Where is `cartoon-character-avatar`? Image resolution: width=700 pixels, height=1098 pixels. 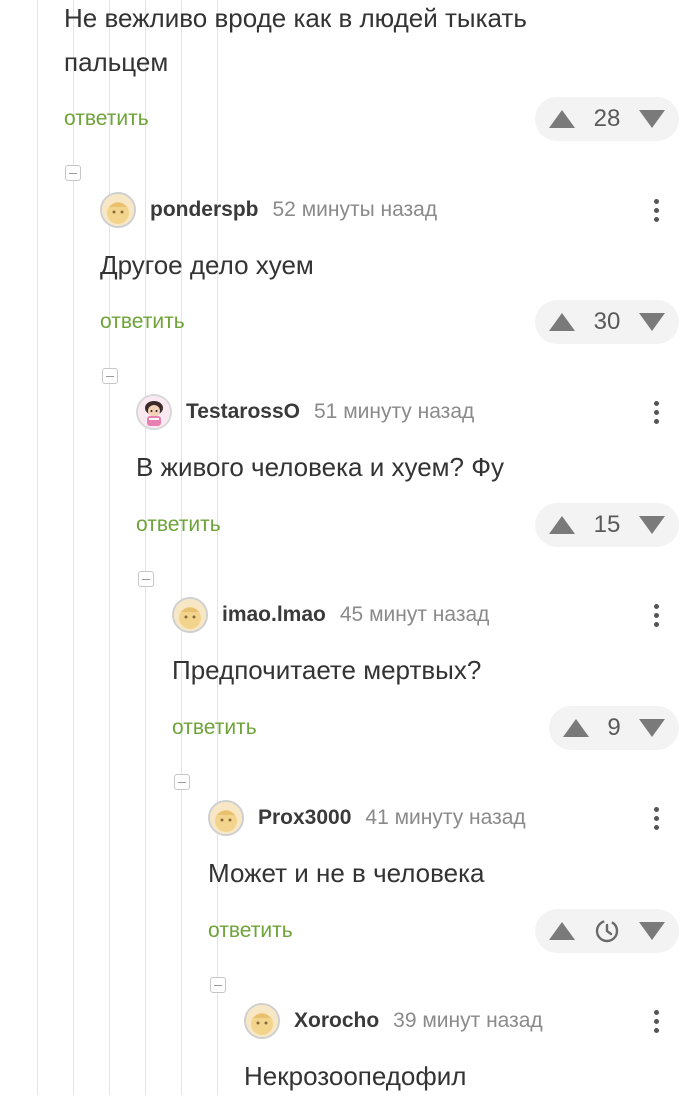 cartoon-character-avatar is located at coordinates (154, 412).